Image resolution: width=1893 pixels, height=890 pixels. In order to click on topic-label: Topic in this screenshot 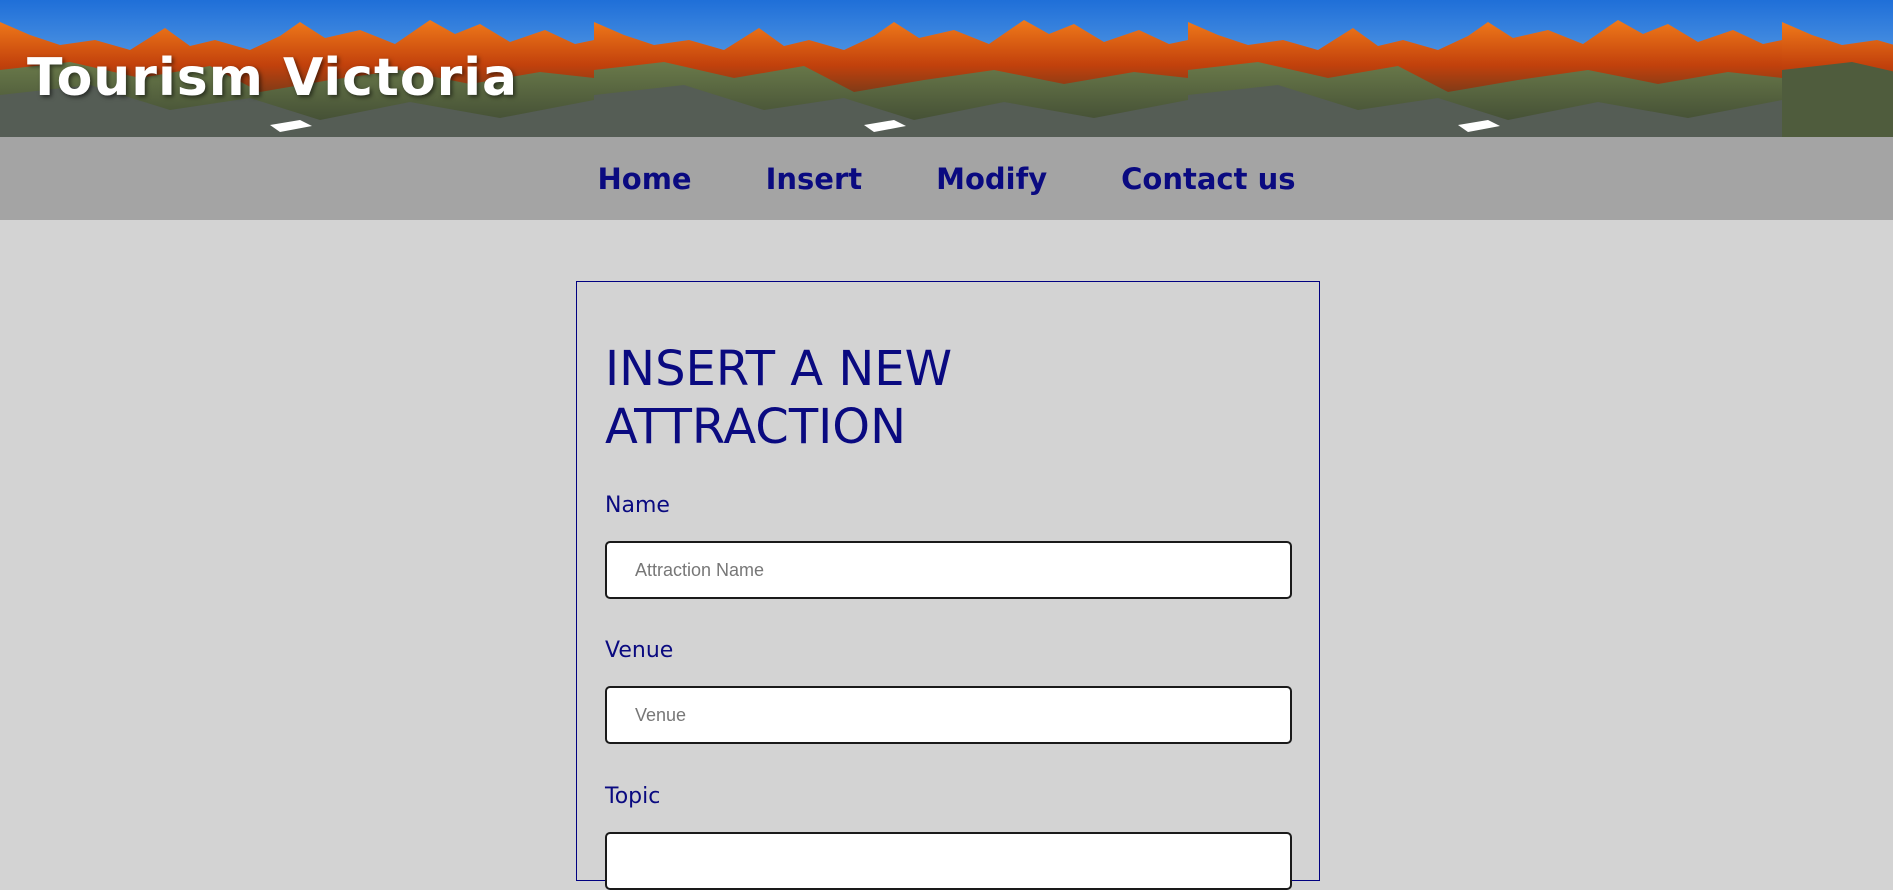, I will do `click(633, 796)`.